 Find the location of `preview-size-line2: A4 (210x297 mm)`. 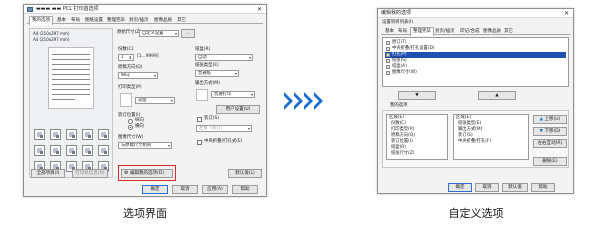

preview-size-line2: A4 (210x297 mm) is located at coordinates (51, 39).